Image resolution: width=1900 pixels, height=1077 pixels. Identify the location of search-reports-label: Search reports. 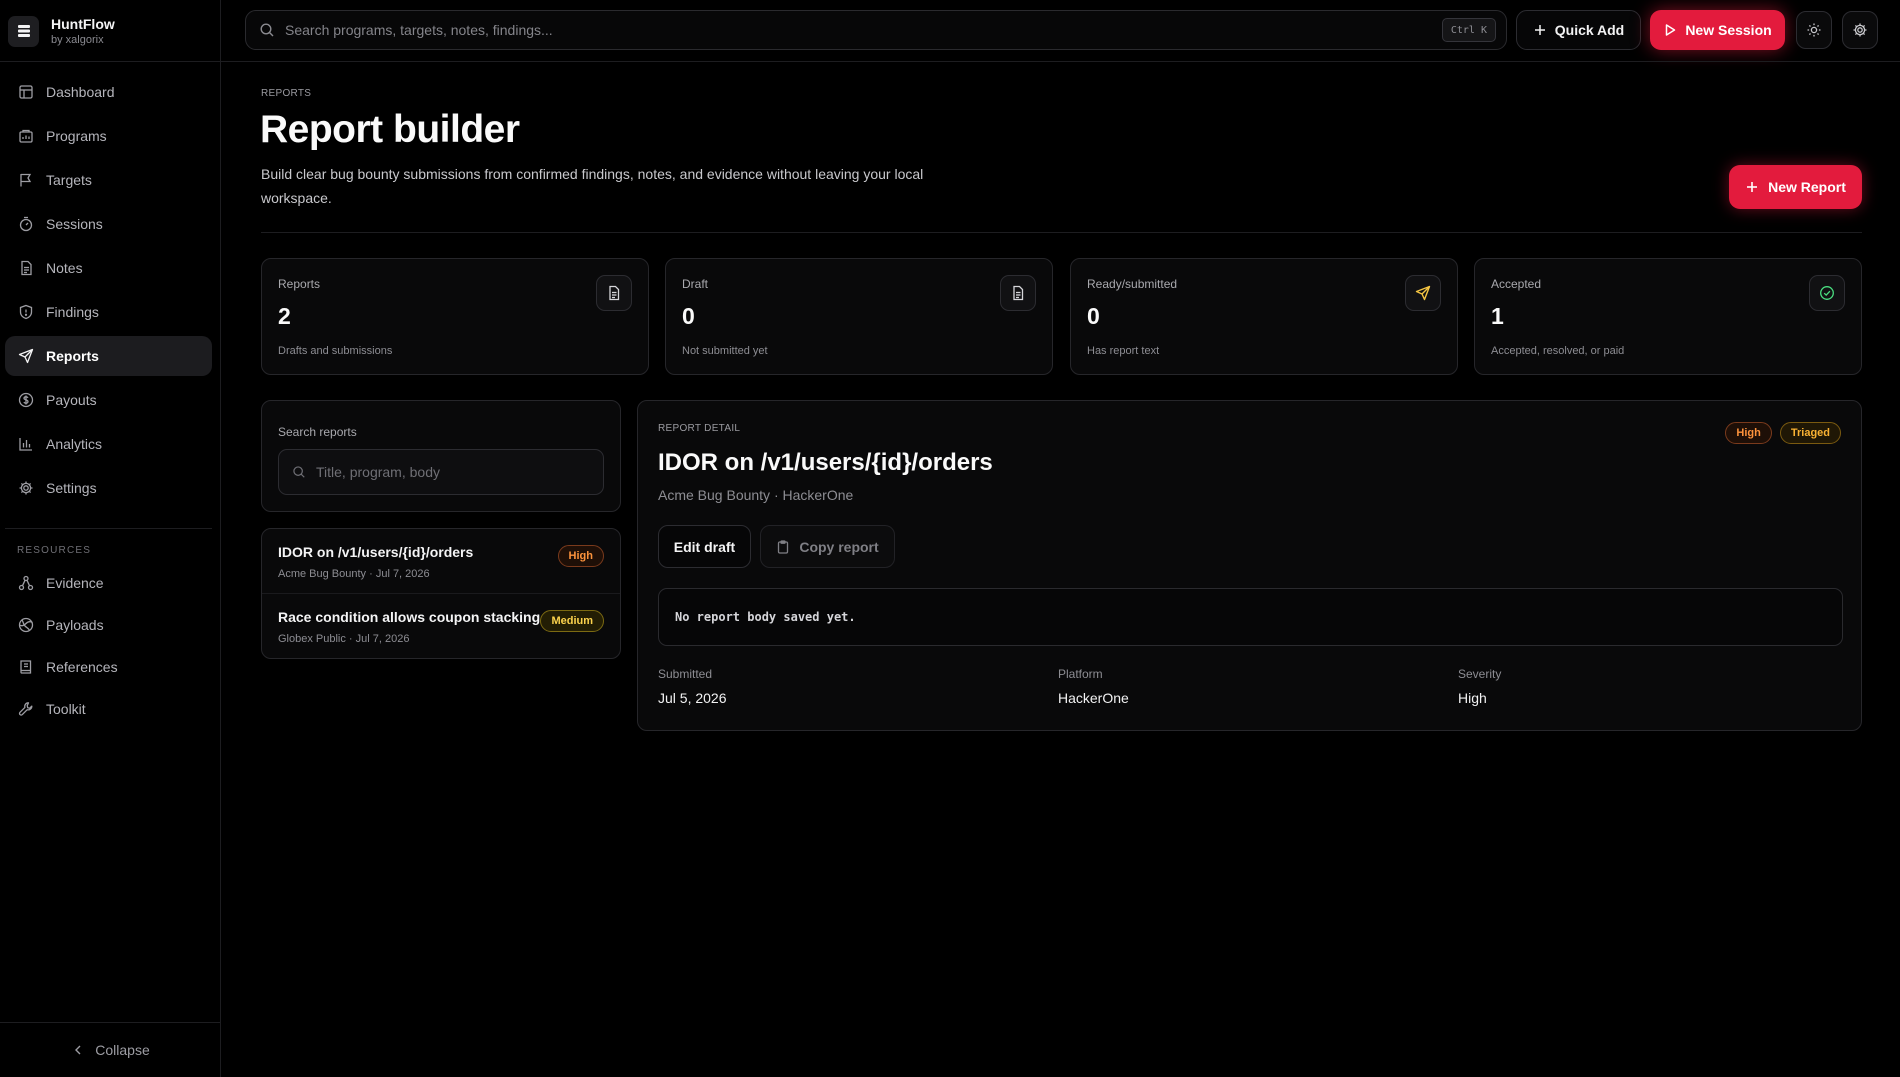
(317, 432).